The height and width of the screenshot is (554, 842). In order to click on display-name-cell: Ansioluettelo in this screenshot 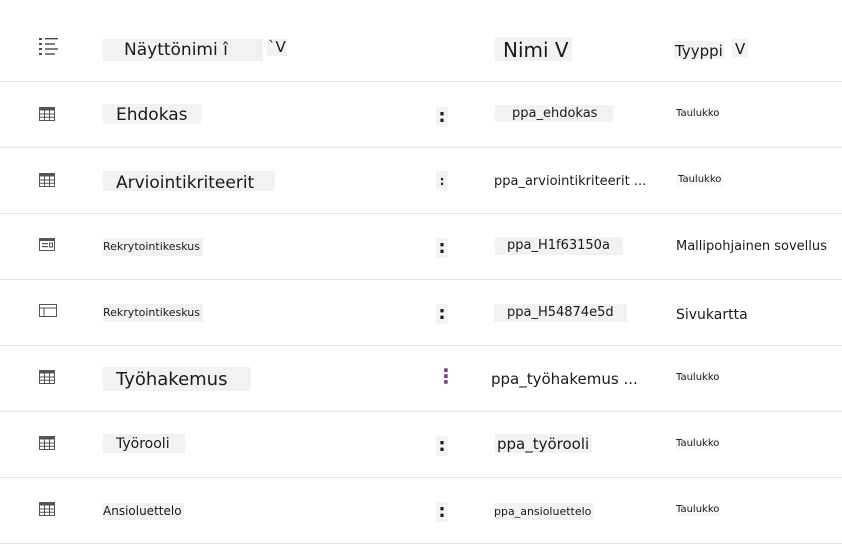, I will do `click(143, 511)`.